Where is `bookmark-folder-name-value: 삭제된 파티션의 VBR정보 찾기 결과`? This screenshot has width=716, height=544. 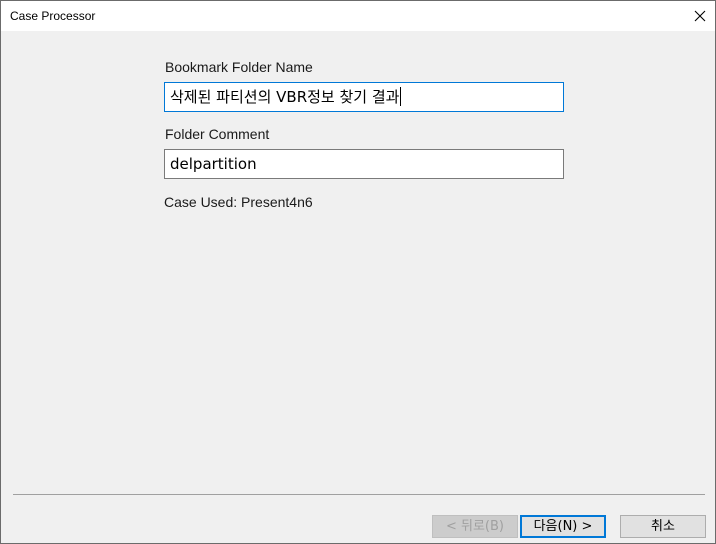
bookmark-folder-name-value: 삭제된 파티션의 VBR정보 찾기 결과 is located at coordinates (285, 97).